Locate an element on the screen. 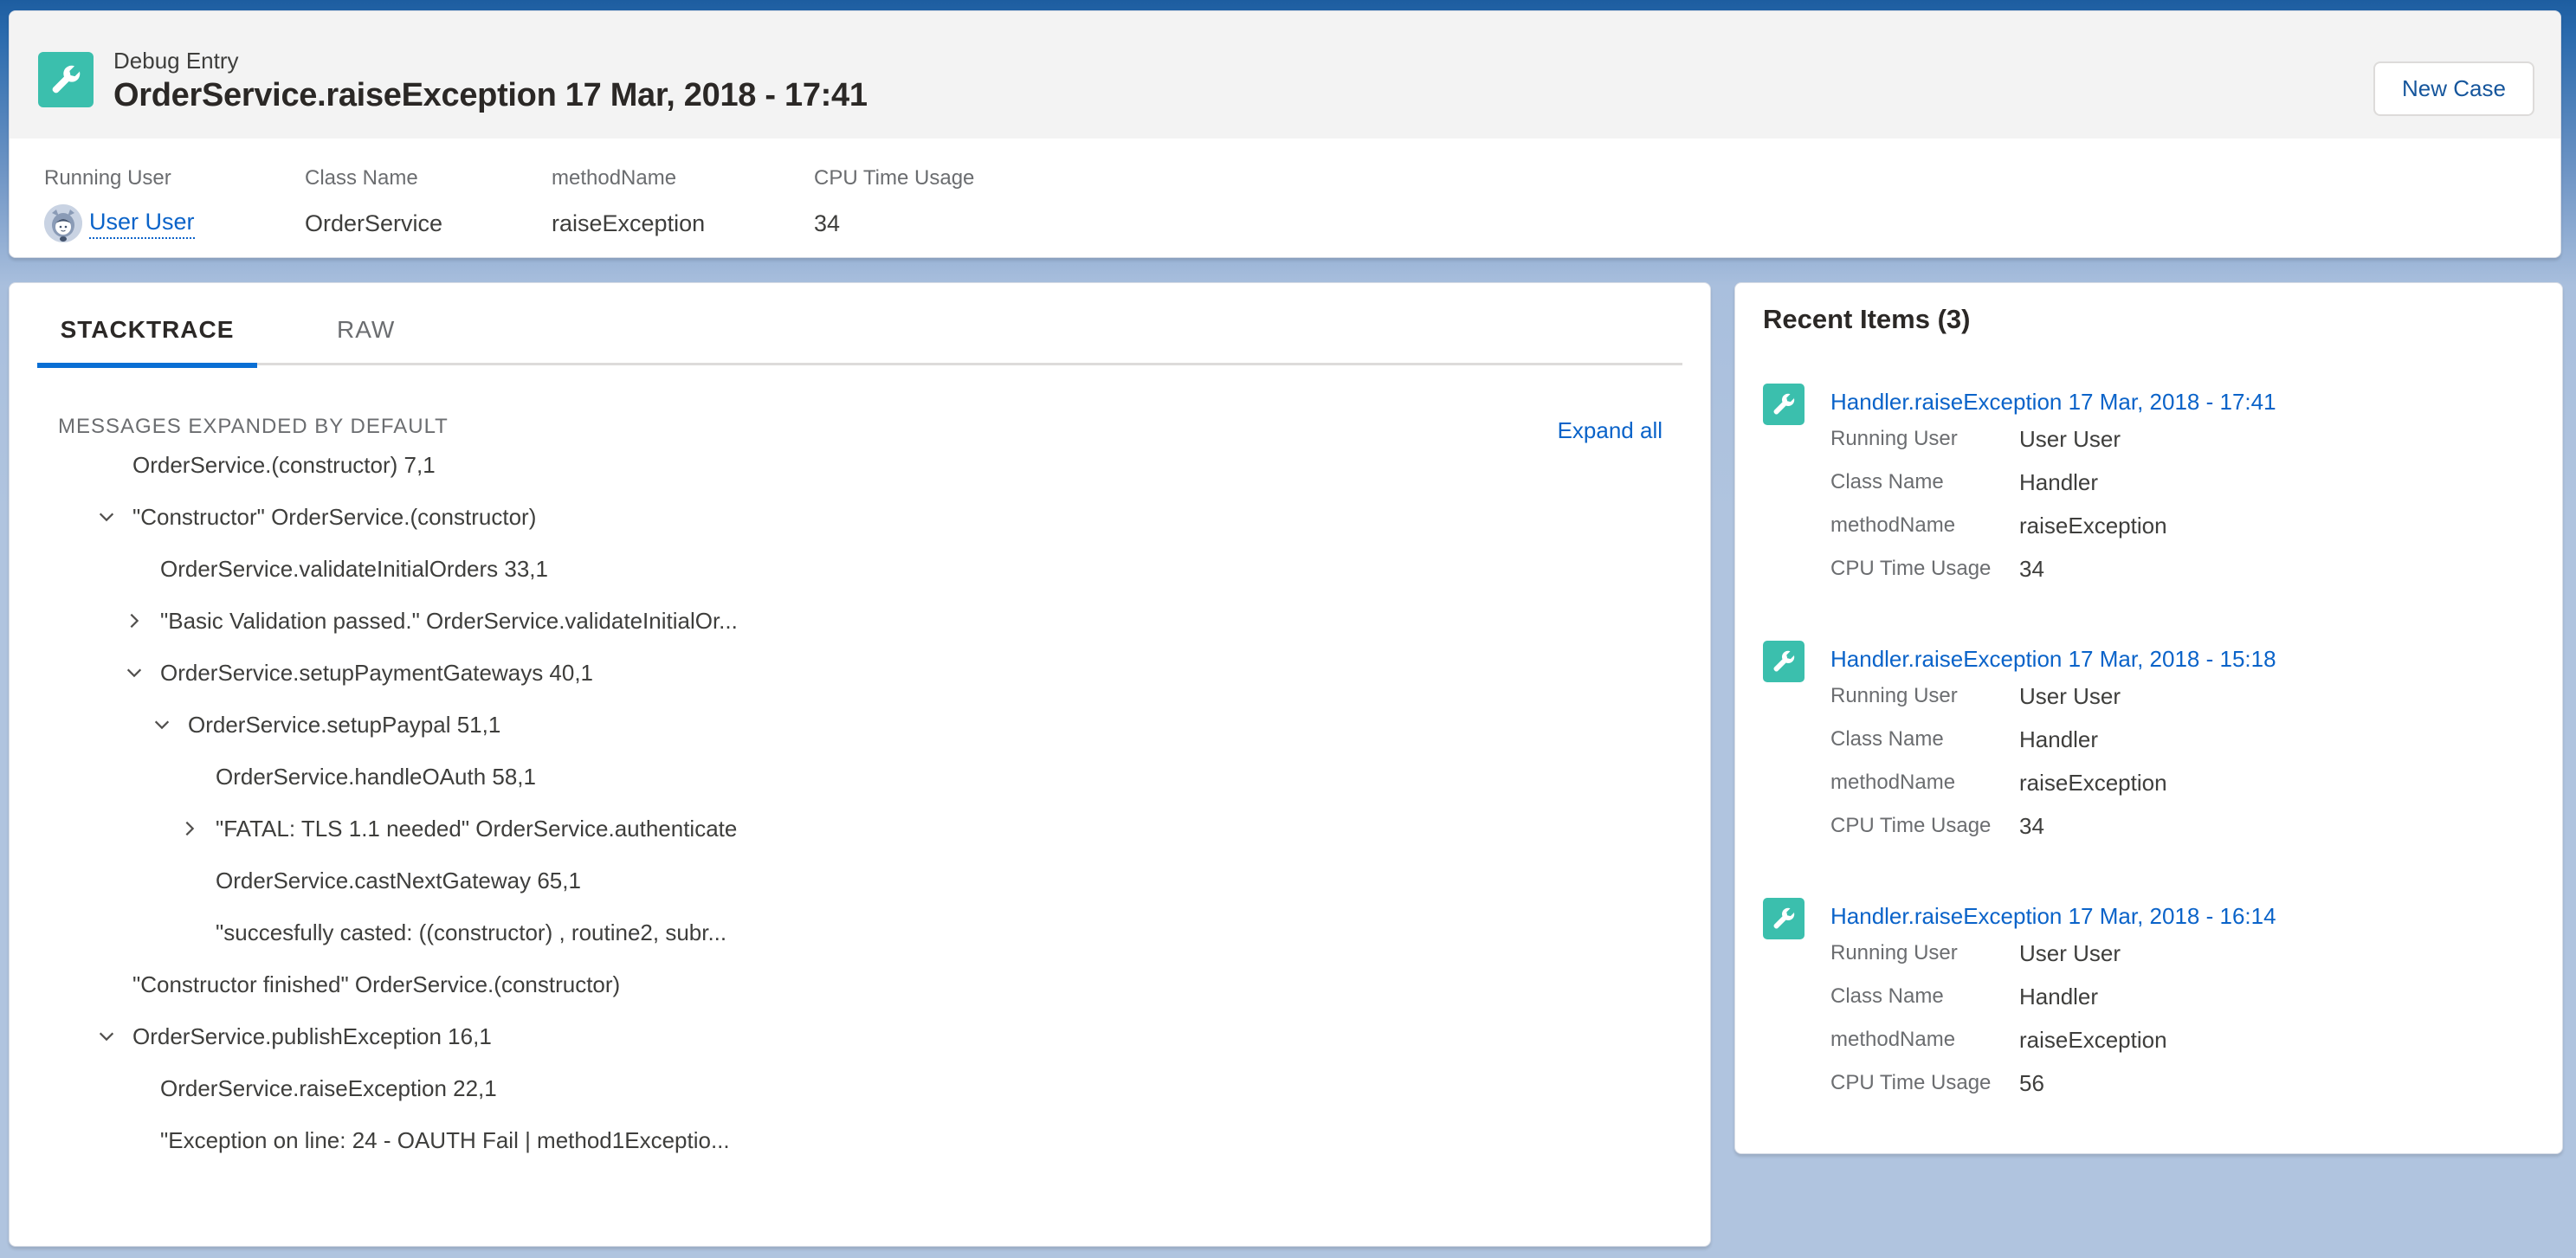 The height and width of the screenshot is (1258, 2576). running-user-link: User User is located at coordinates (142, 224).